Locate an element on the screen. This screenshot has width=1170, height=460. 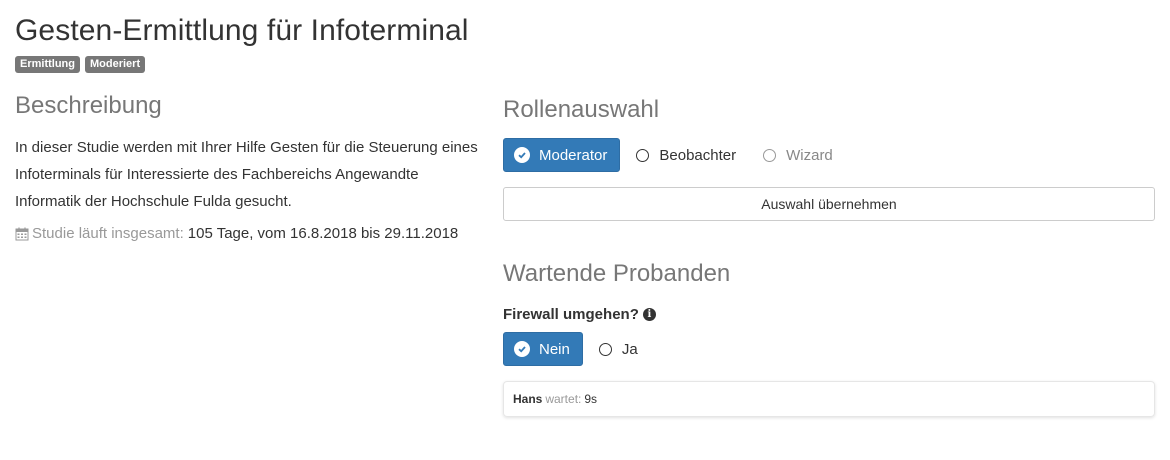
page-title: Gesten-Ermittlung für Infoterminal is located at coordinates (242, 30).